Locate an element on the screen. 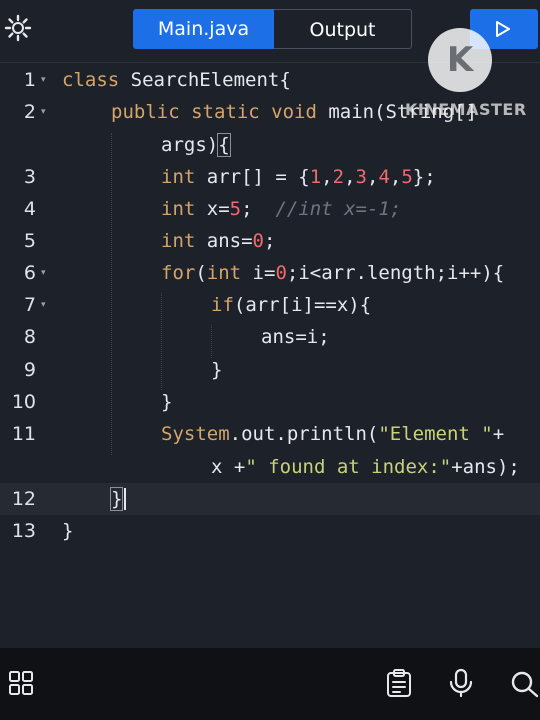  line-number: 1 is located at coordinates (29, 80).